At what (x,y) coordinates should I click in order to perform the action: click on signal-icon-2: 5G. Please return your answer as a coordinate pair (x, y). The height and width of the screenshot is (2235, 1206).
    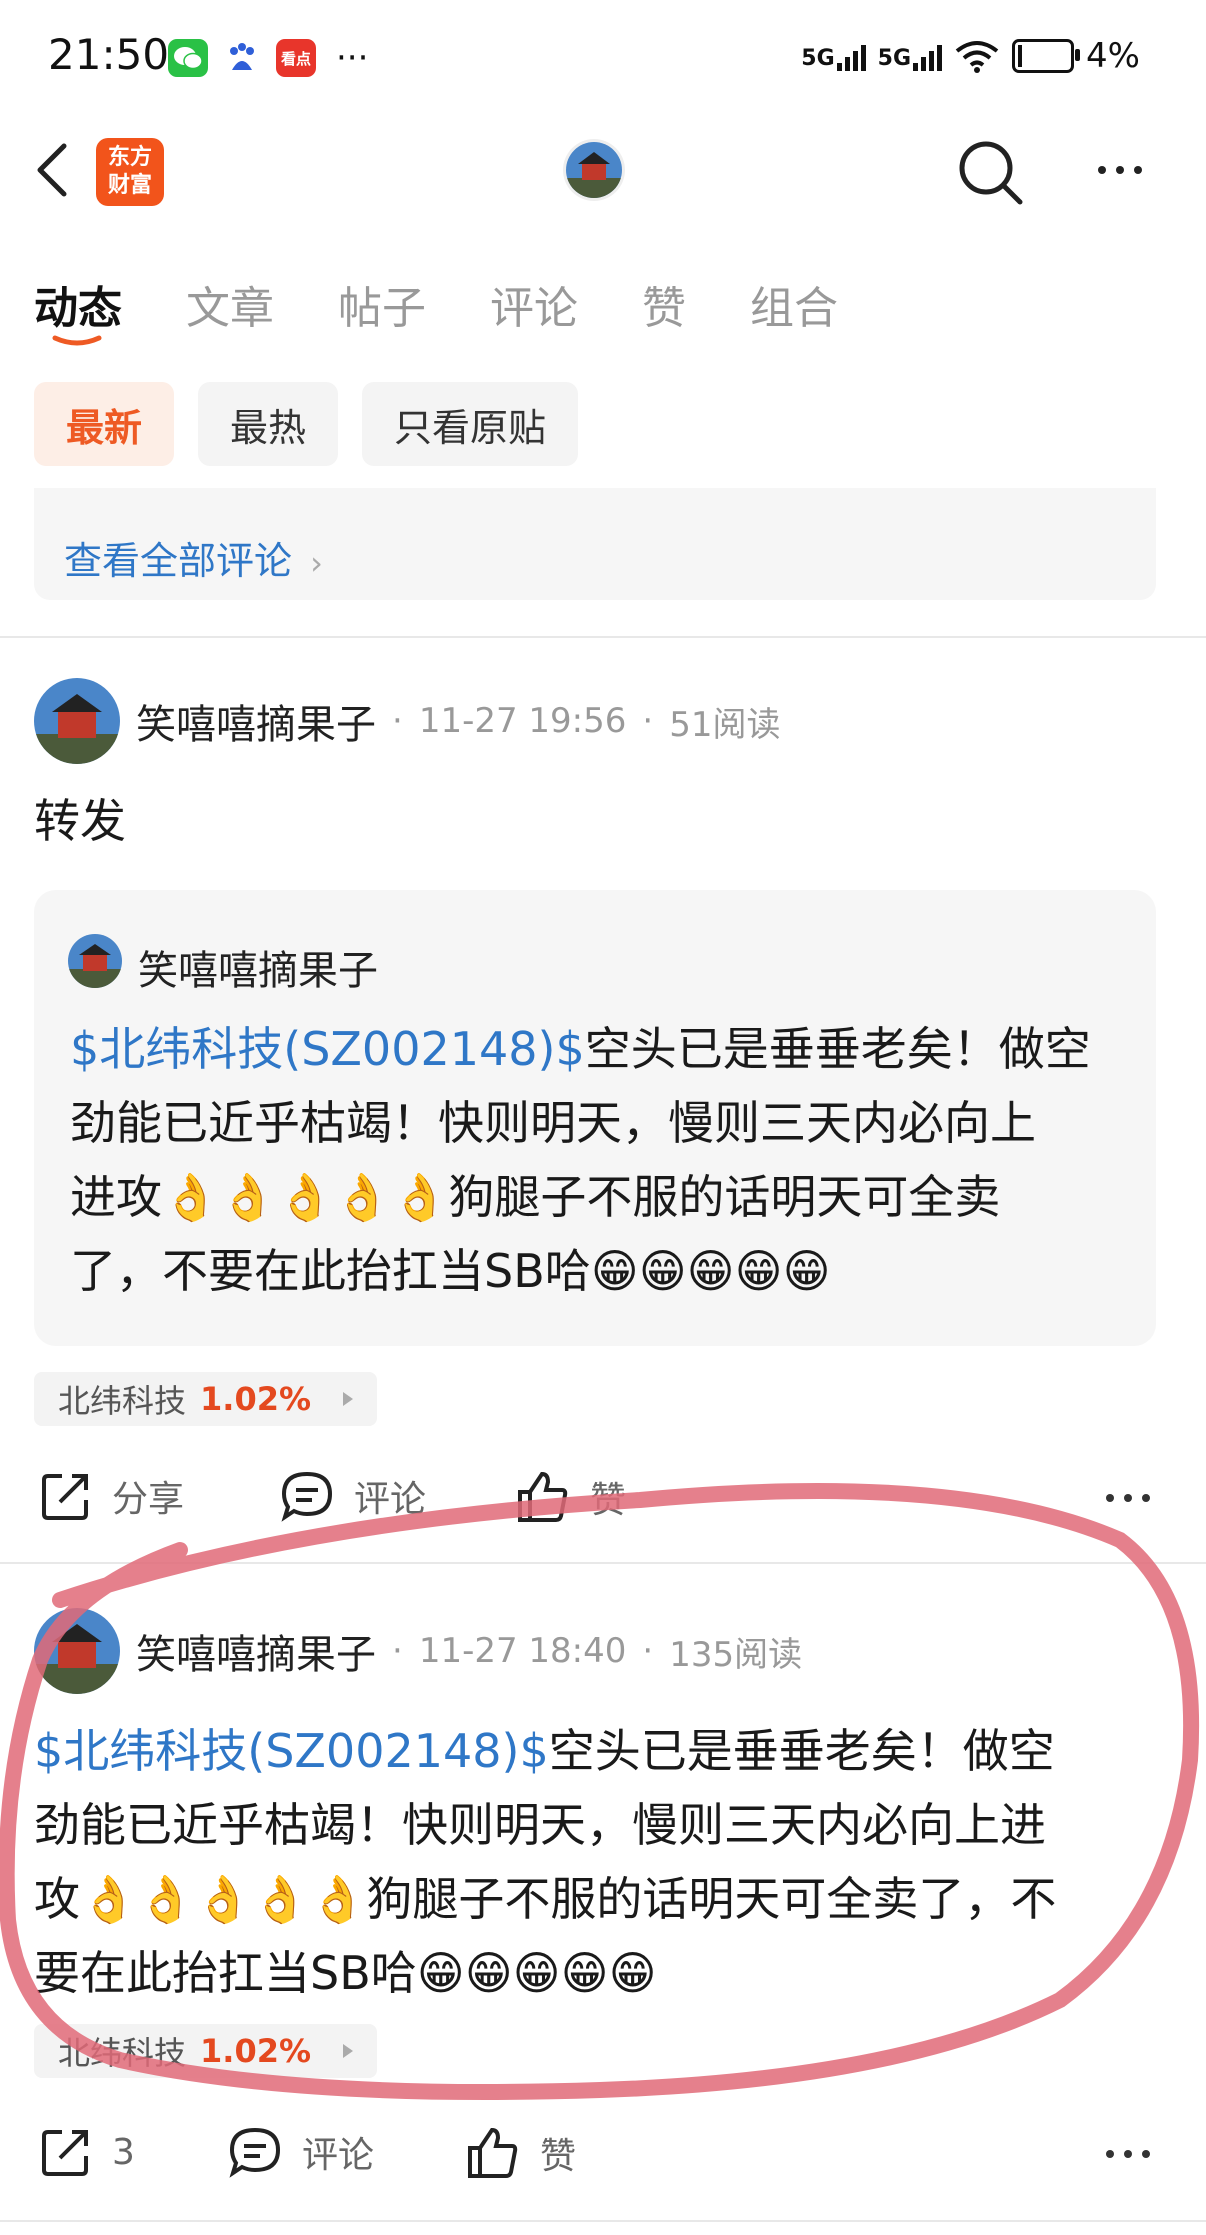
    Looking at the image, I should click on (910, 56).